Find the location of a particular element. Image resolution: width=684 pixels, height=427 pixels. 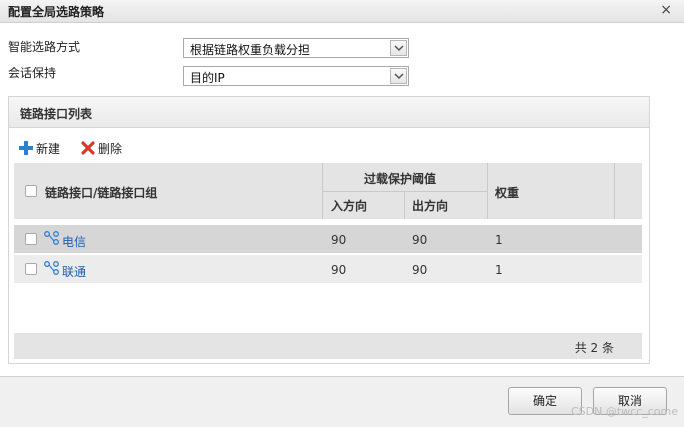

session-keep-value: 目的IP is located at coordinates (207, 78).